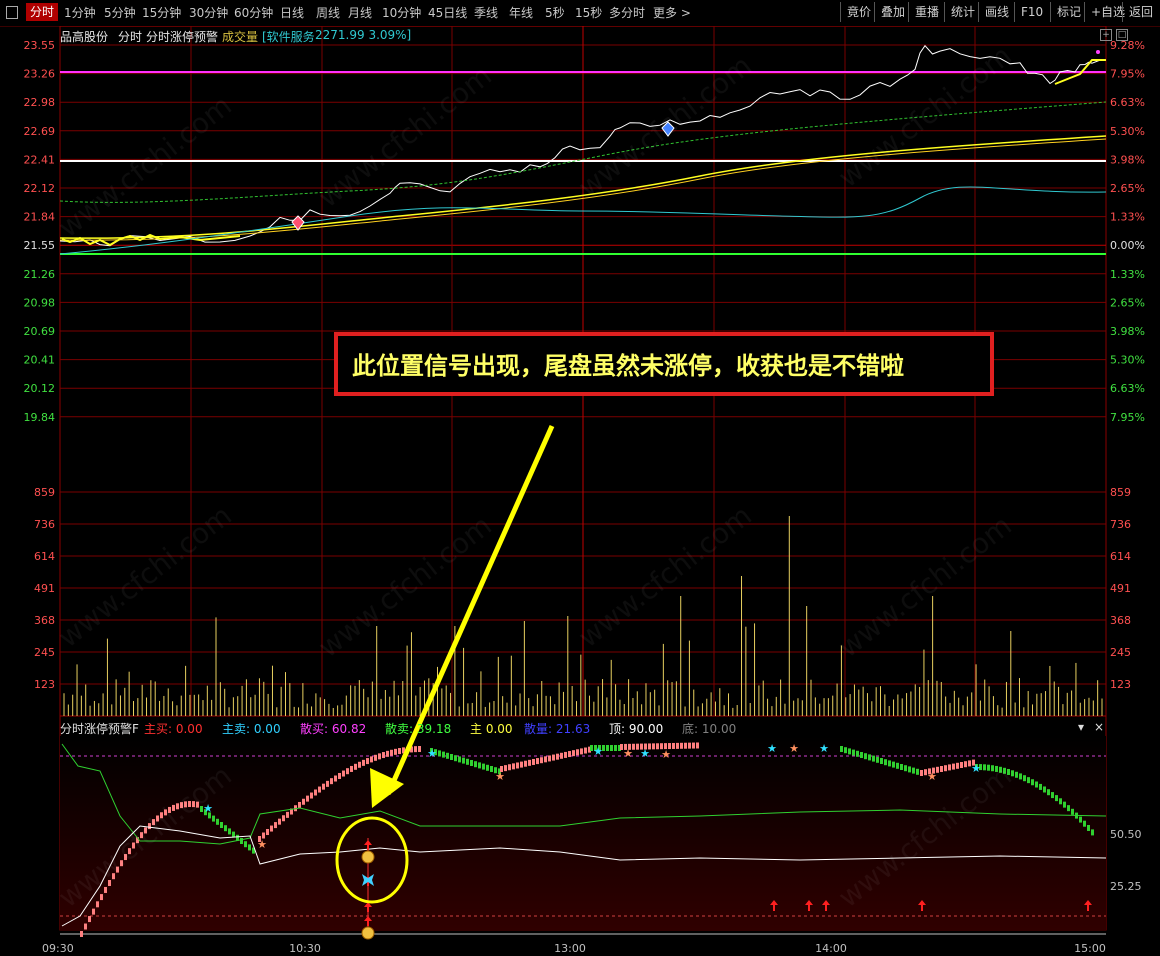 The width and height of the screenshot is (1160, 956). Describe the element at coordinates (40, 159) in the screenshot. I see `price-tick-label: 22.41` at that location.